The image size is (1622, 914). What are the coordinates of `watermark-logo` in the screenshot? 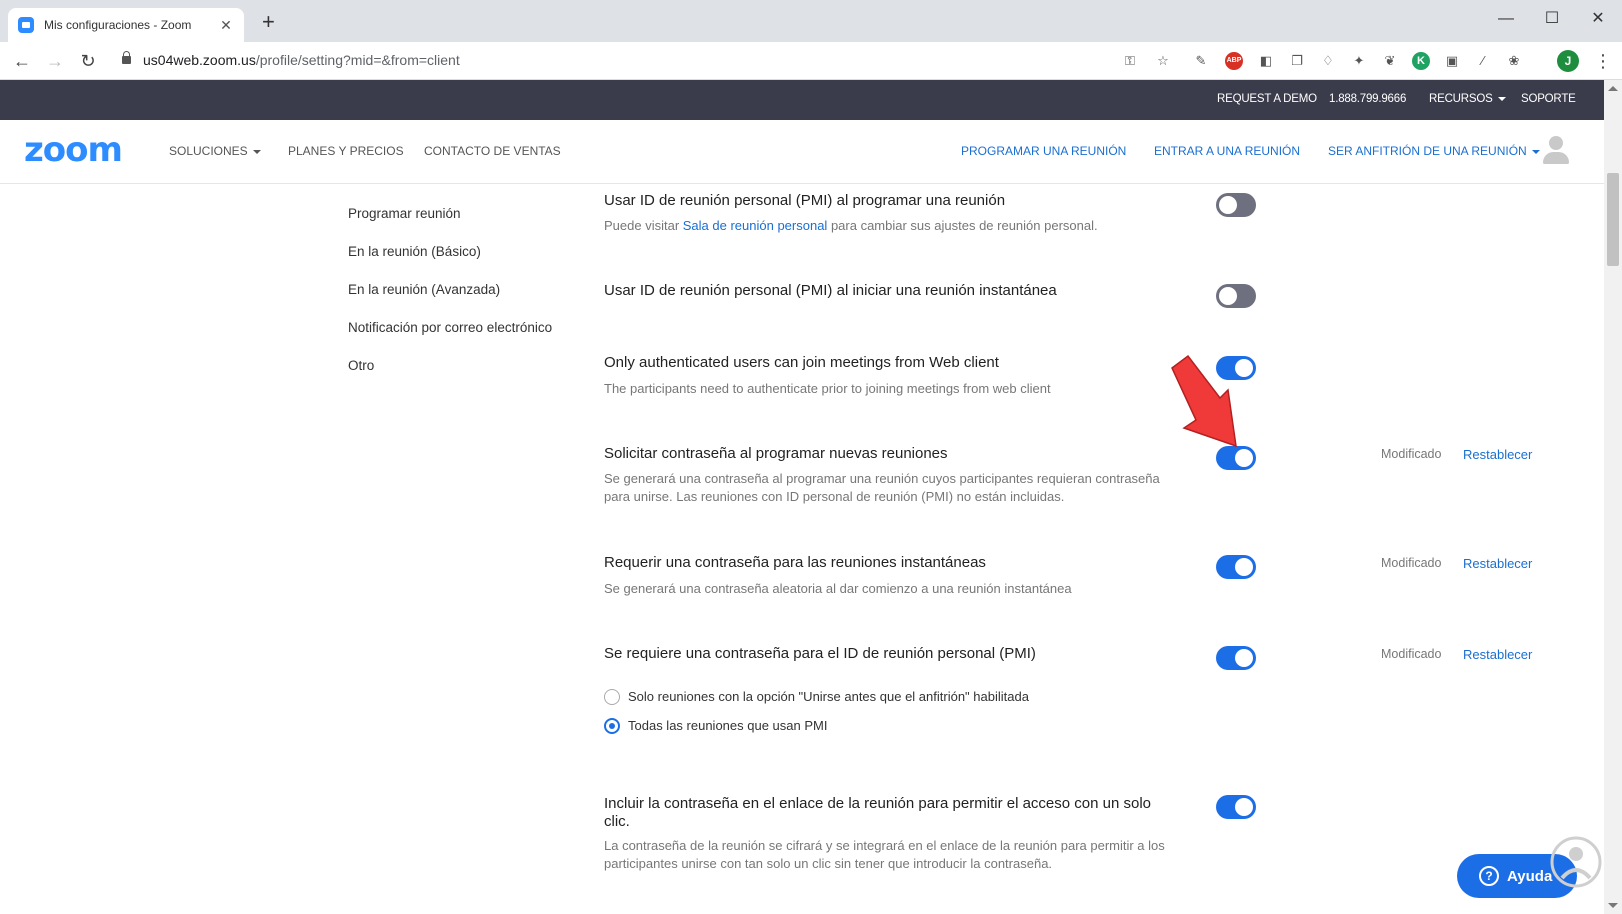 It's located at (1576, 862).